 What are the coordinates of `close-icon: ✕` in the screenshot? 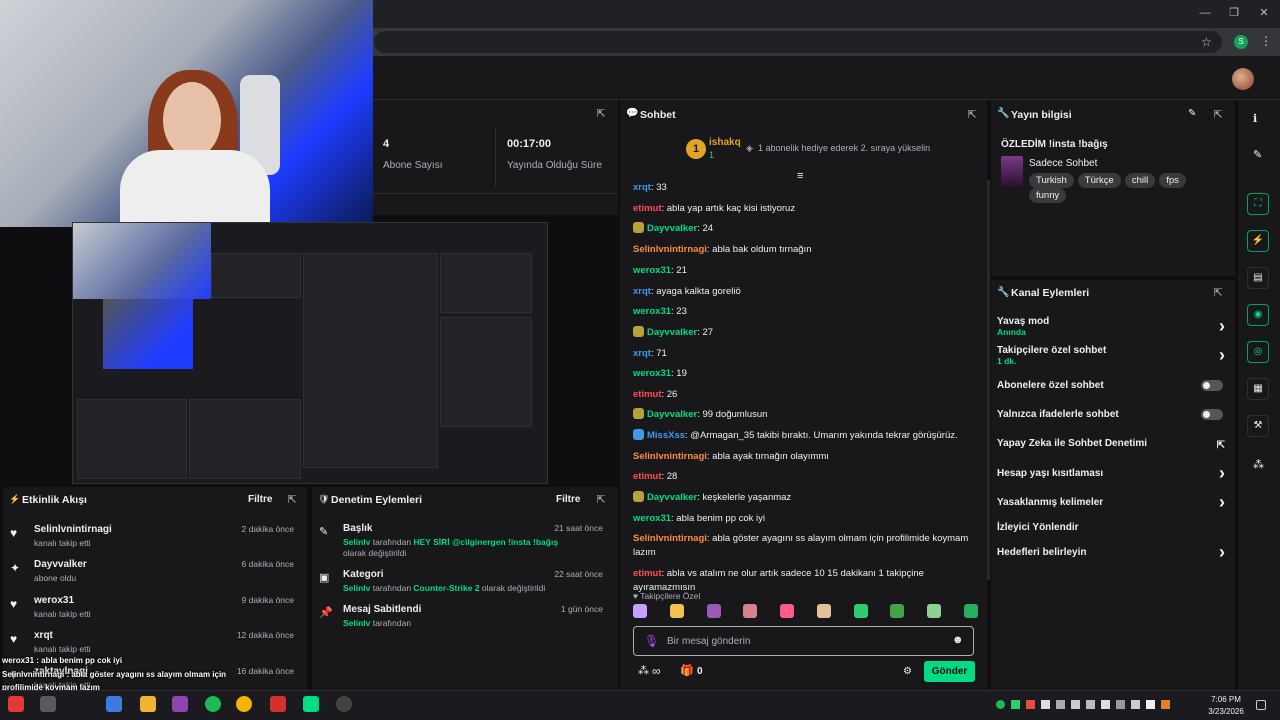 It's located at (1264, 13).